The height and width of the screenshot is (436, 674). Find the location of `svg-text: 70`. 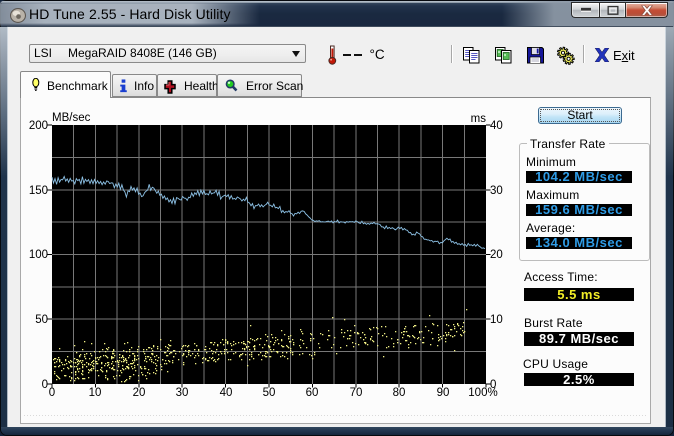

svg-text: 70 is located at coordinates (356, 393).